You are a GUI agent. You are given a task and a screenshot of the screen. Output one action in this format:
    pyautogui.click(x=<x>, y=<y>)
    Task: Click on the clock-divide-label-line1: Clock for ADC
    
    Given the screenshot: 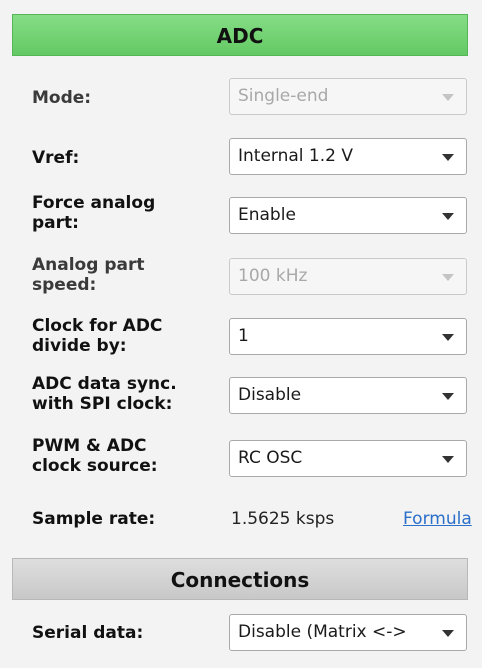 What is the action you would take?
    pyautogui.click(x=97, y=326)
    